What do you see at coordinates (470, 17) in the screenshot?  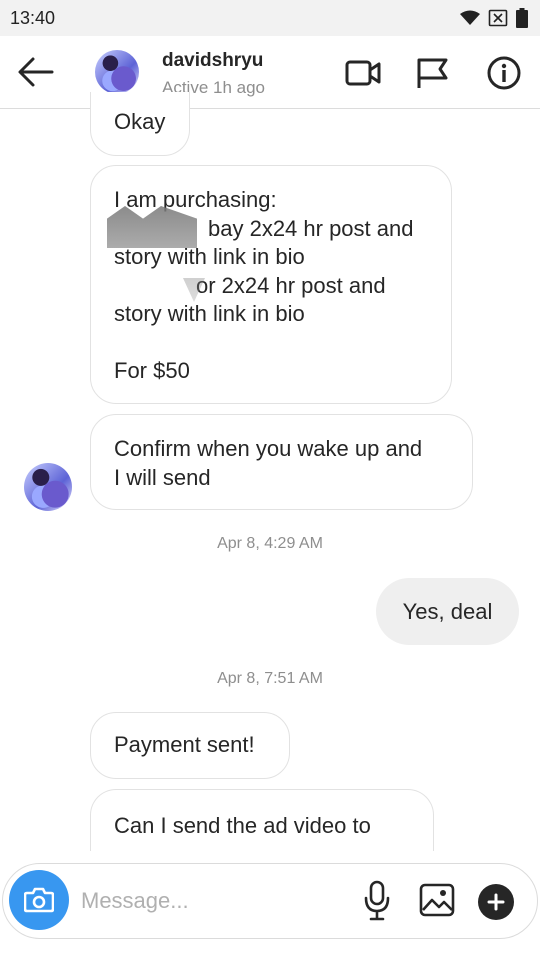 I see `wifi-icon` at bounding box center [470, 17].